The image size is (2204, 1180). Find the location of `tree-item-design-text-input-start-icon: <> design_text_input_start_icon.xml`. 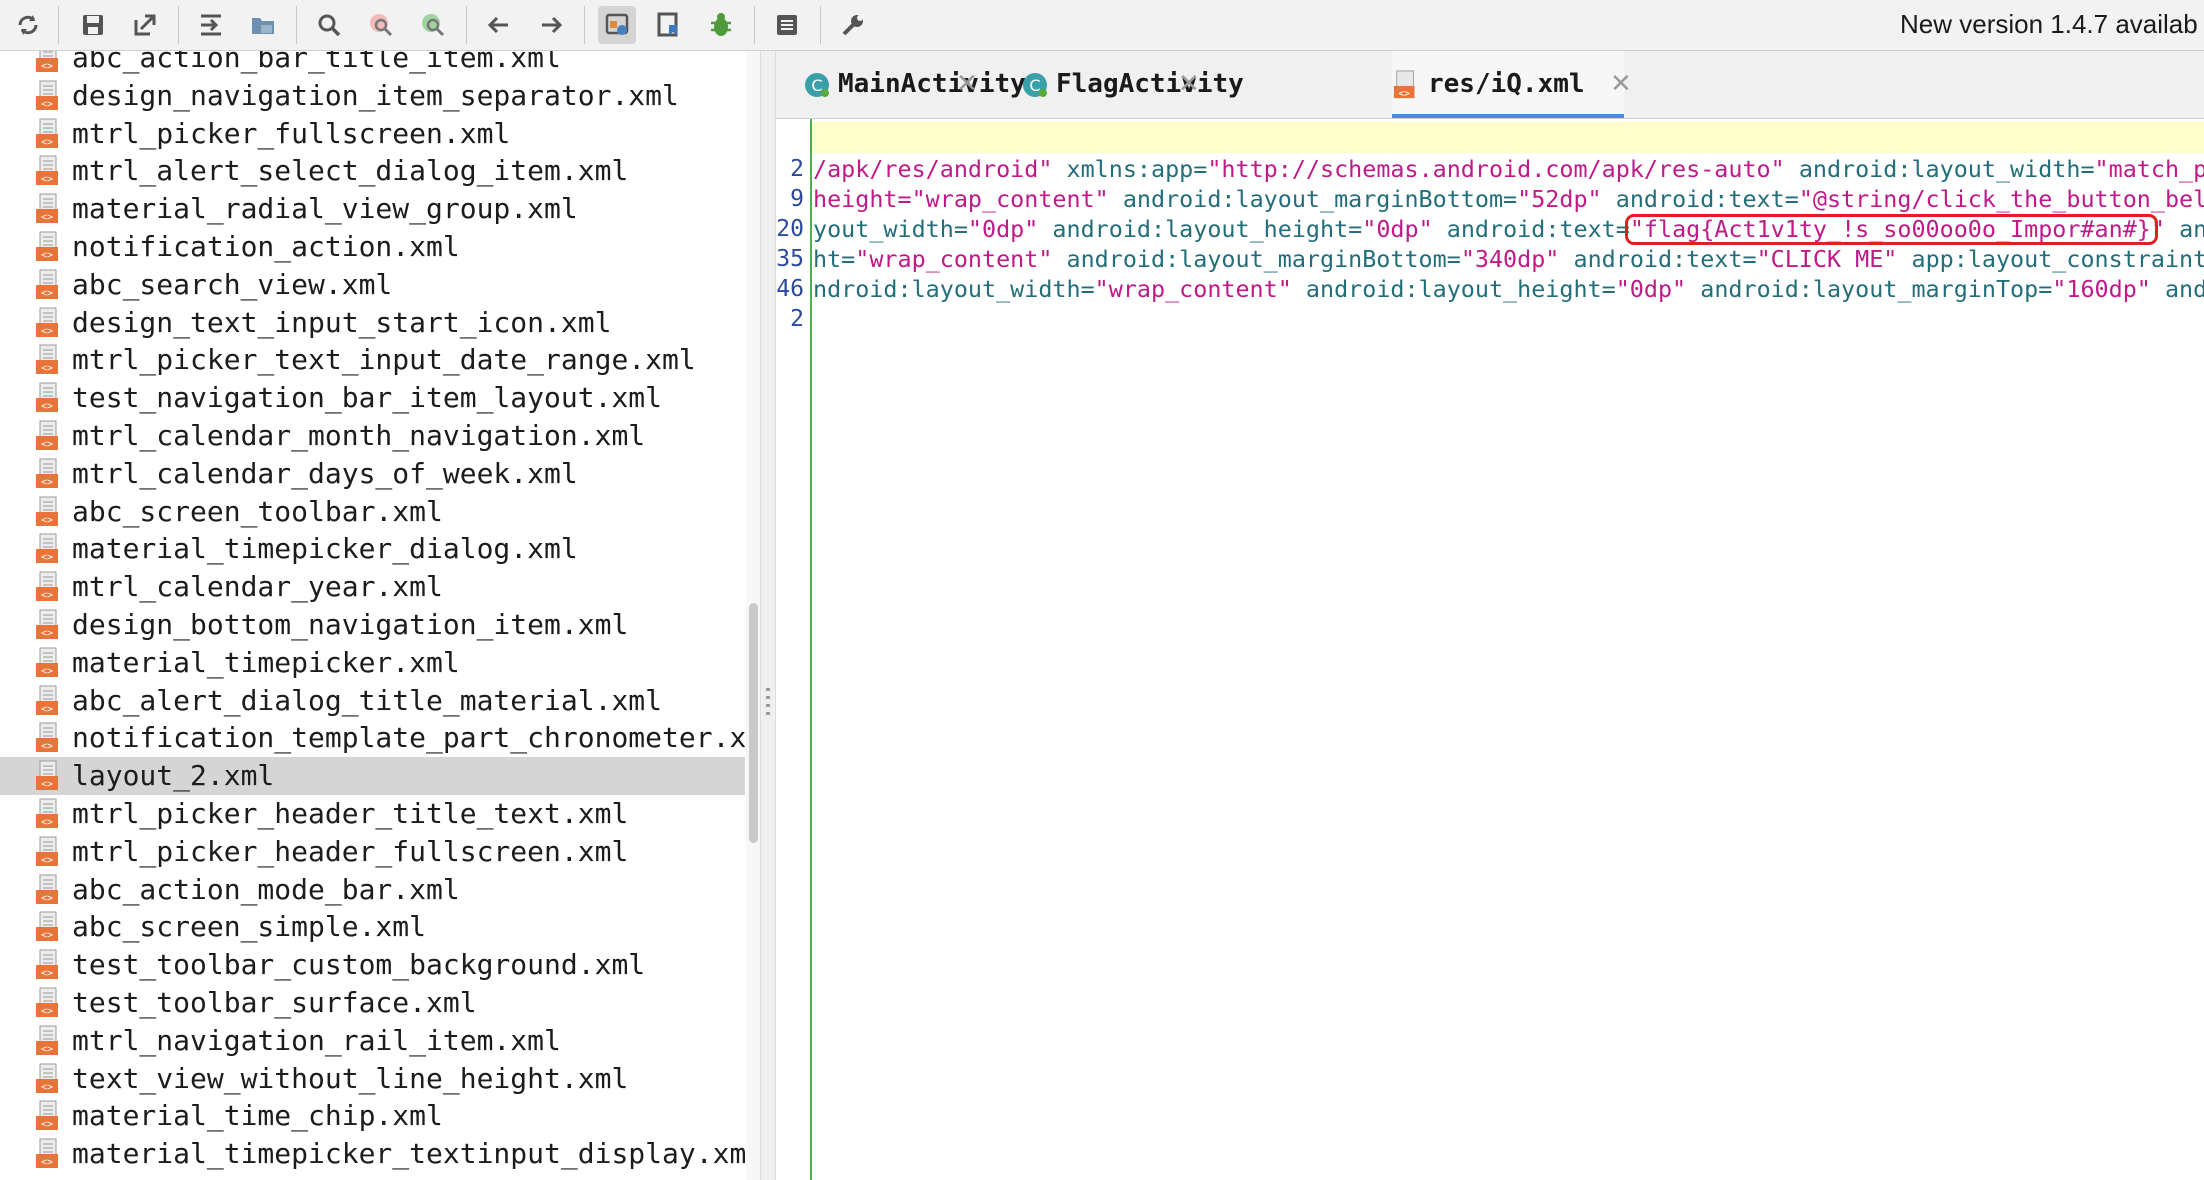

tree-item-design-text-input-start-icon: <> design_text_input_start_icon.xml is located at coordinates (372, 323).